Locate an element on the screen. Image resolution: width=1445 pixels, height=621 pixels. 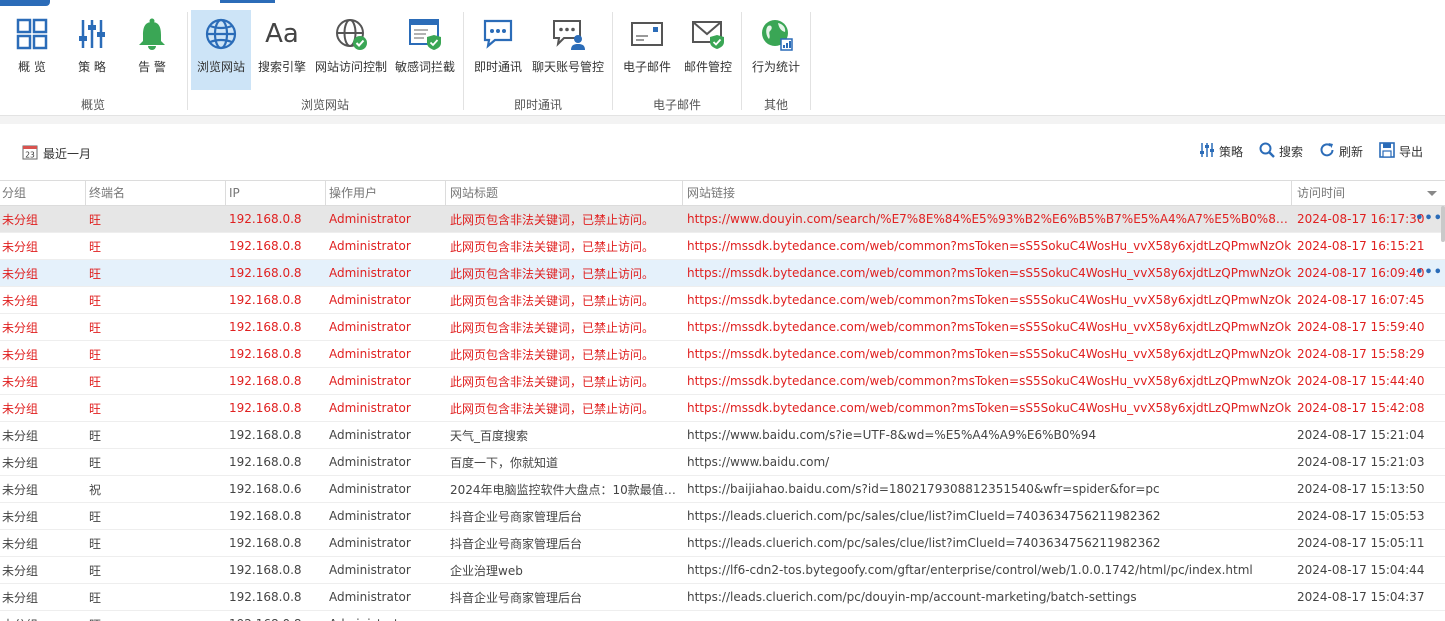
sort-descending-icon is located at coordinates (1432, 193).